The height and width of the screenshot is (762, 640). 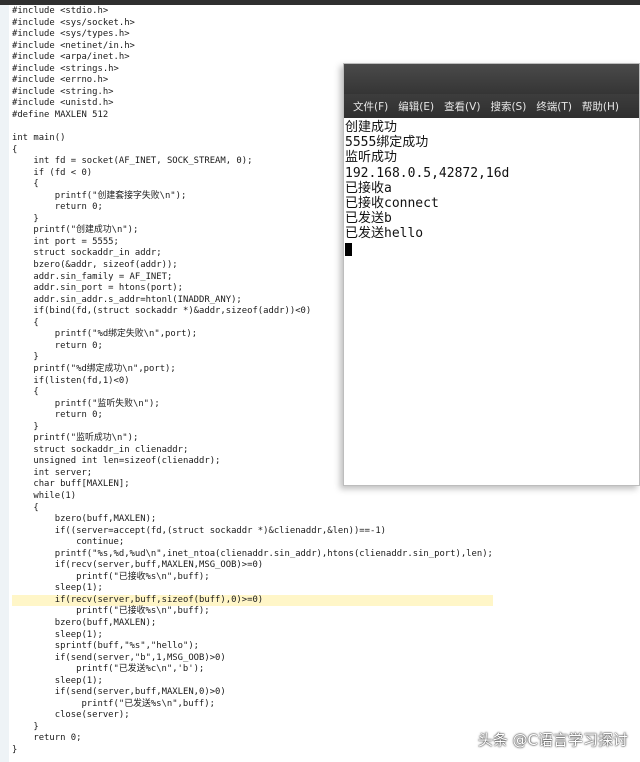 I want to click on code-line: if(send(server,buff,MAXLEN,0)>0), so click(x=119, y=692).